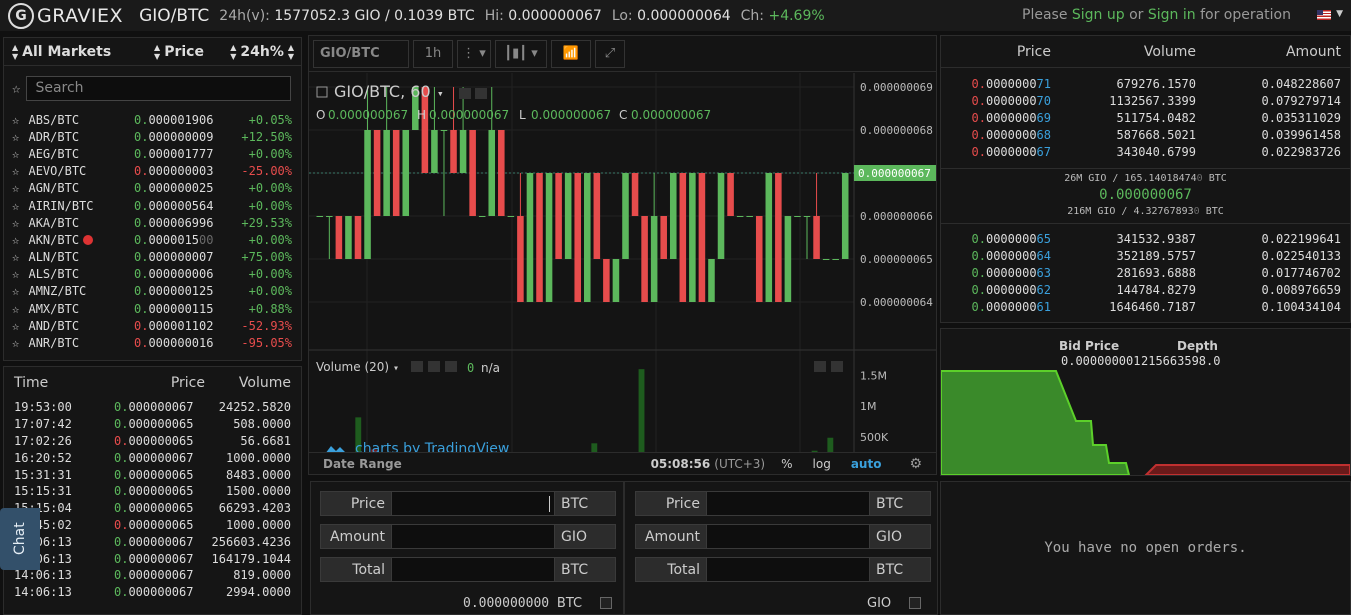  Describe the element at coordinates (610, 53) in the screenshot. I see `fullscreen-icon: ⤢` at that location.